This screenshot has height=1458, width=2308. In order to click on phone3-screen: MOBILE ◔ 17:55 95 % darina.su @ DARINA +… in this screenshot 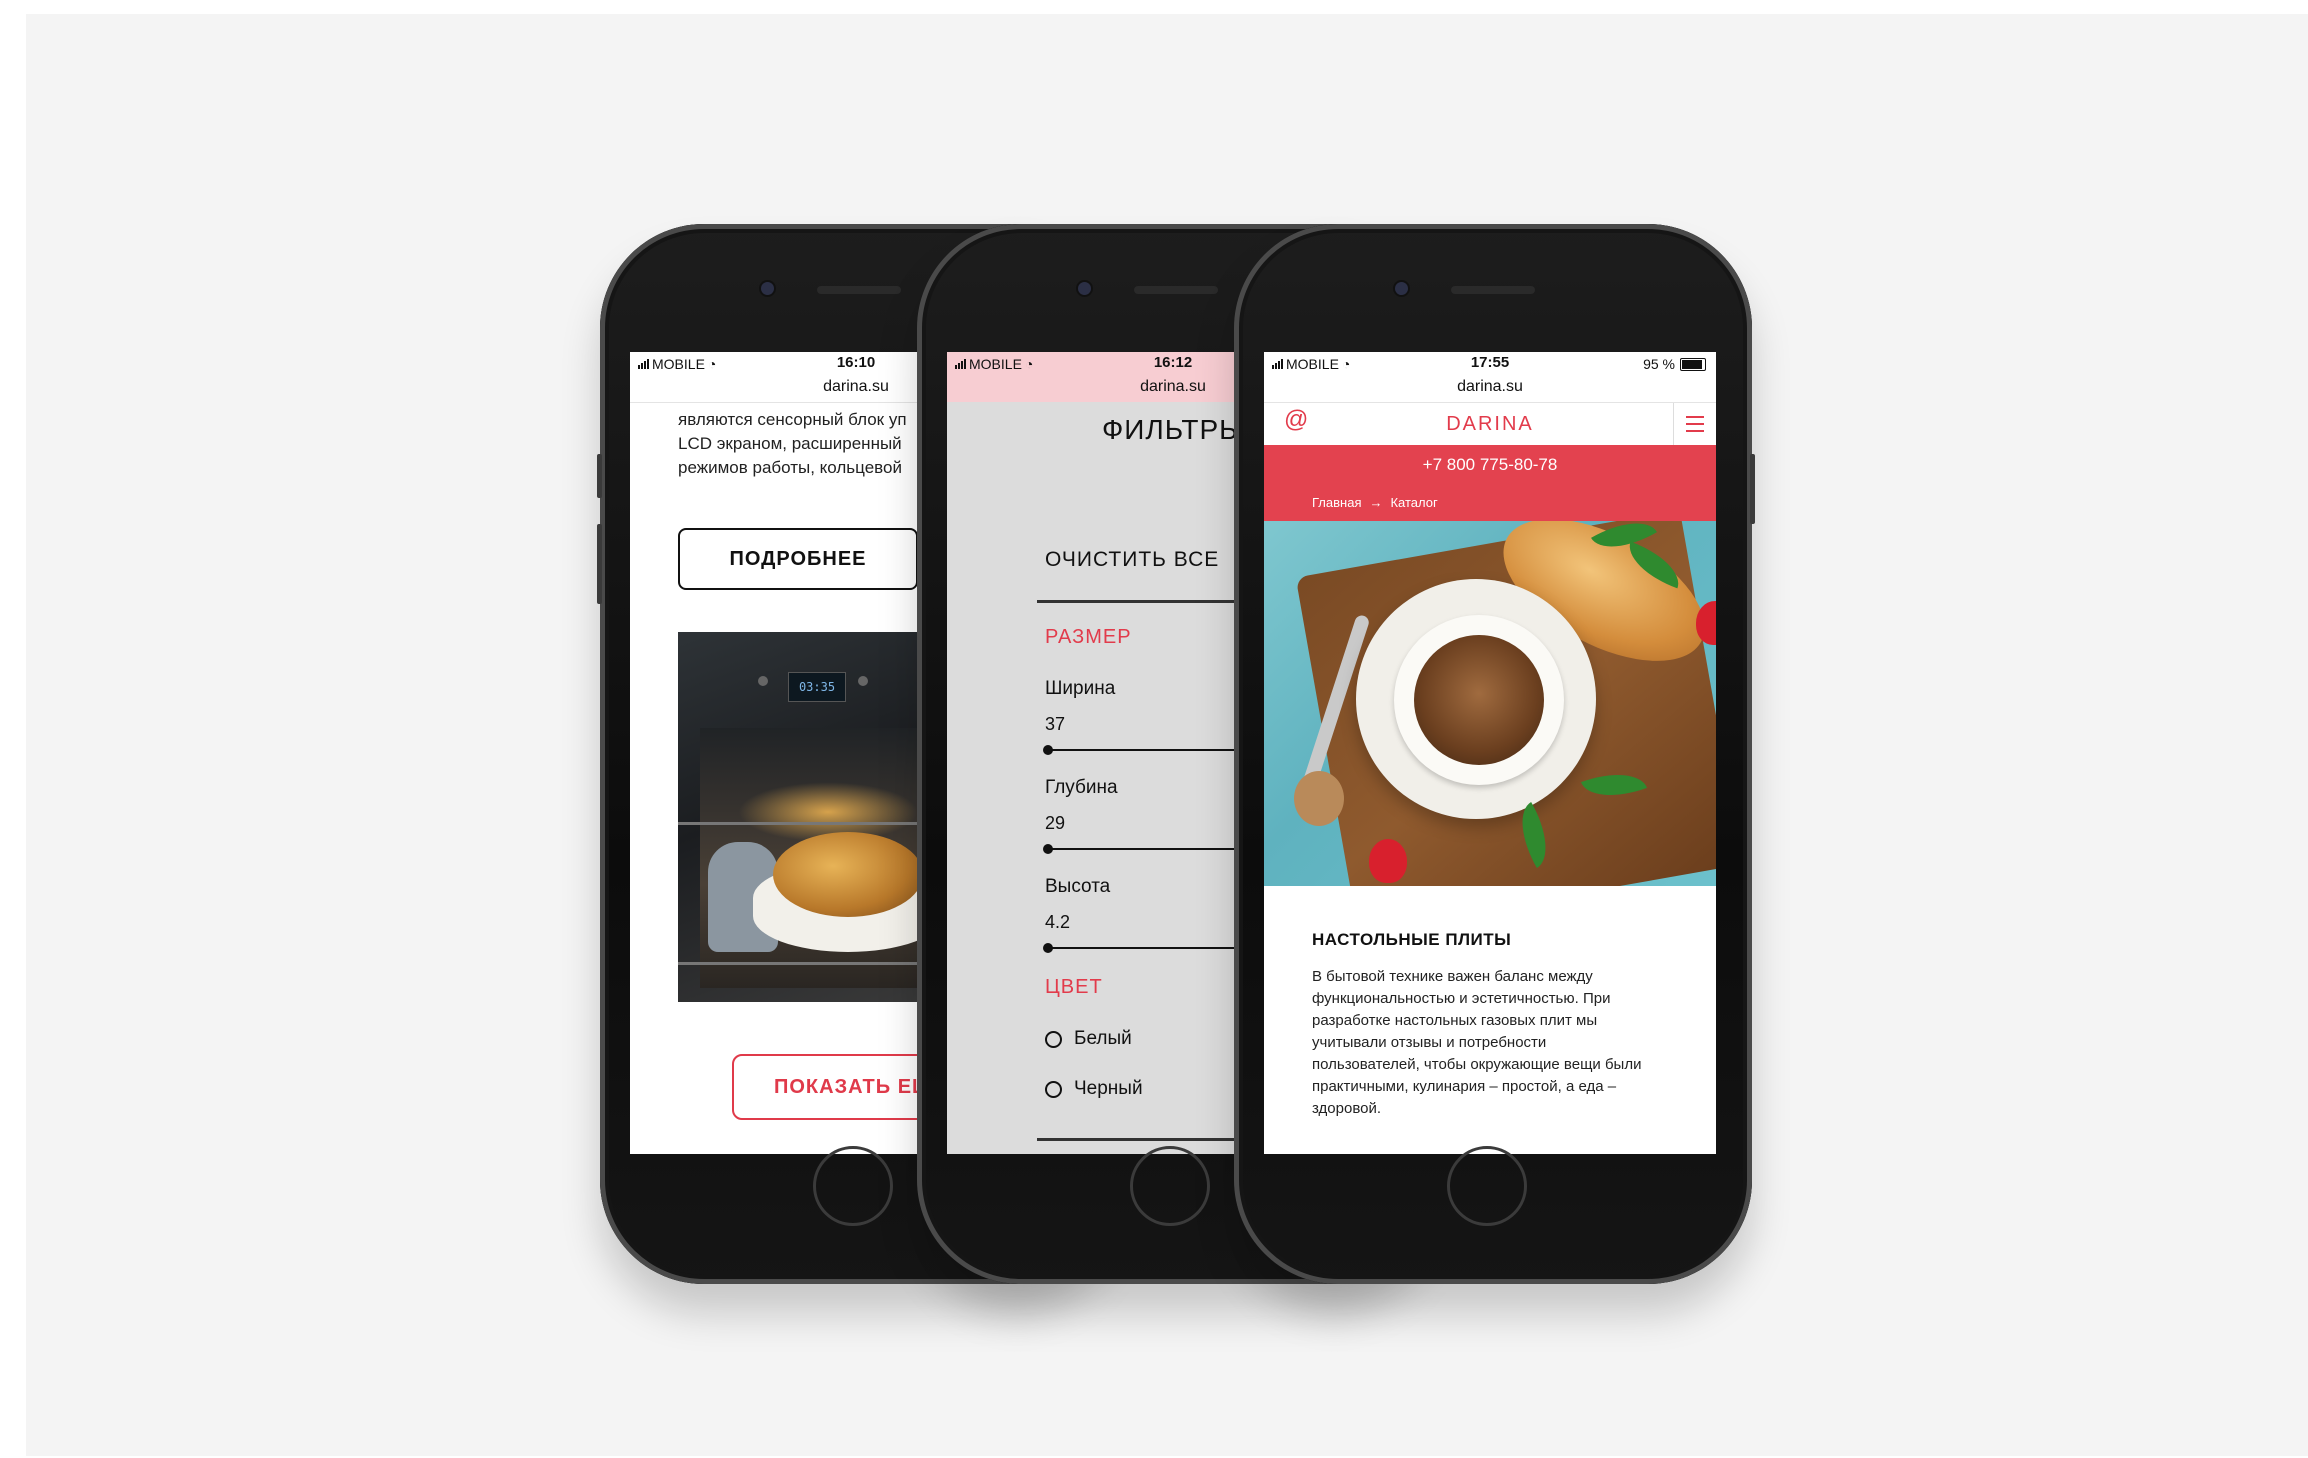, I will do `click(1490, 753)`.